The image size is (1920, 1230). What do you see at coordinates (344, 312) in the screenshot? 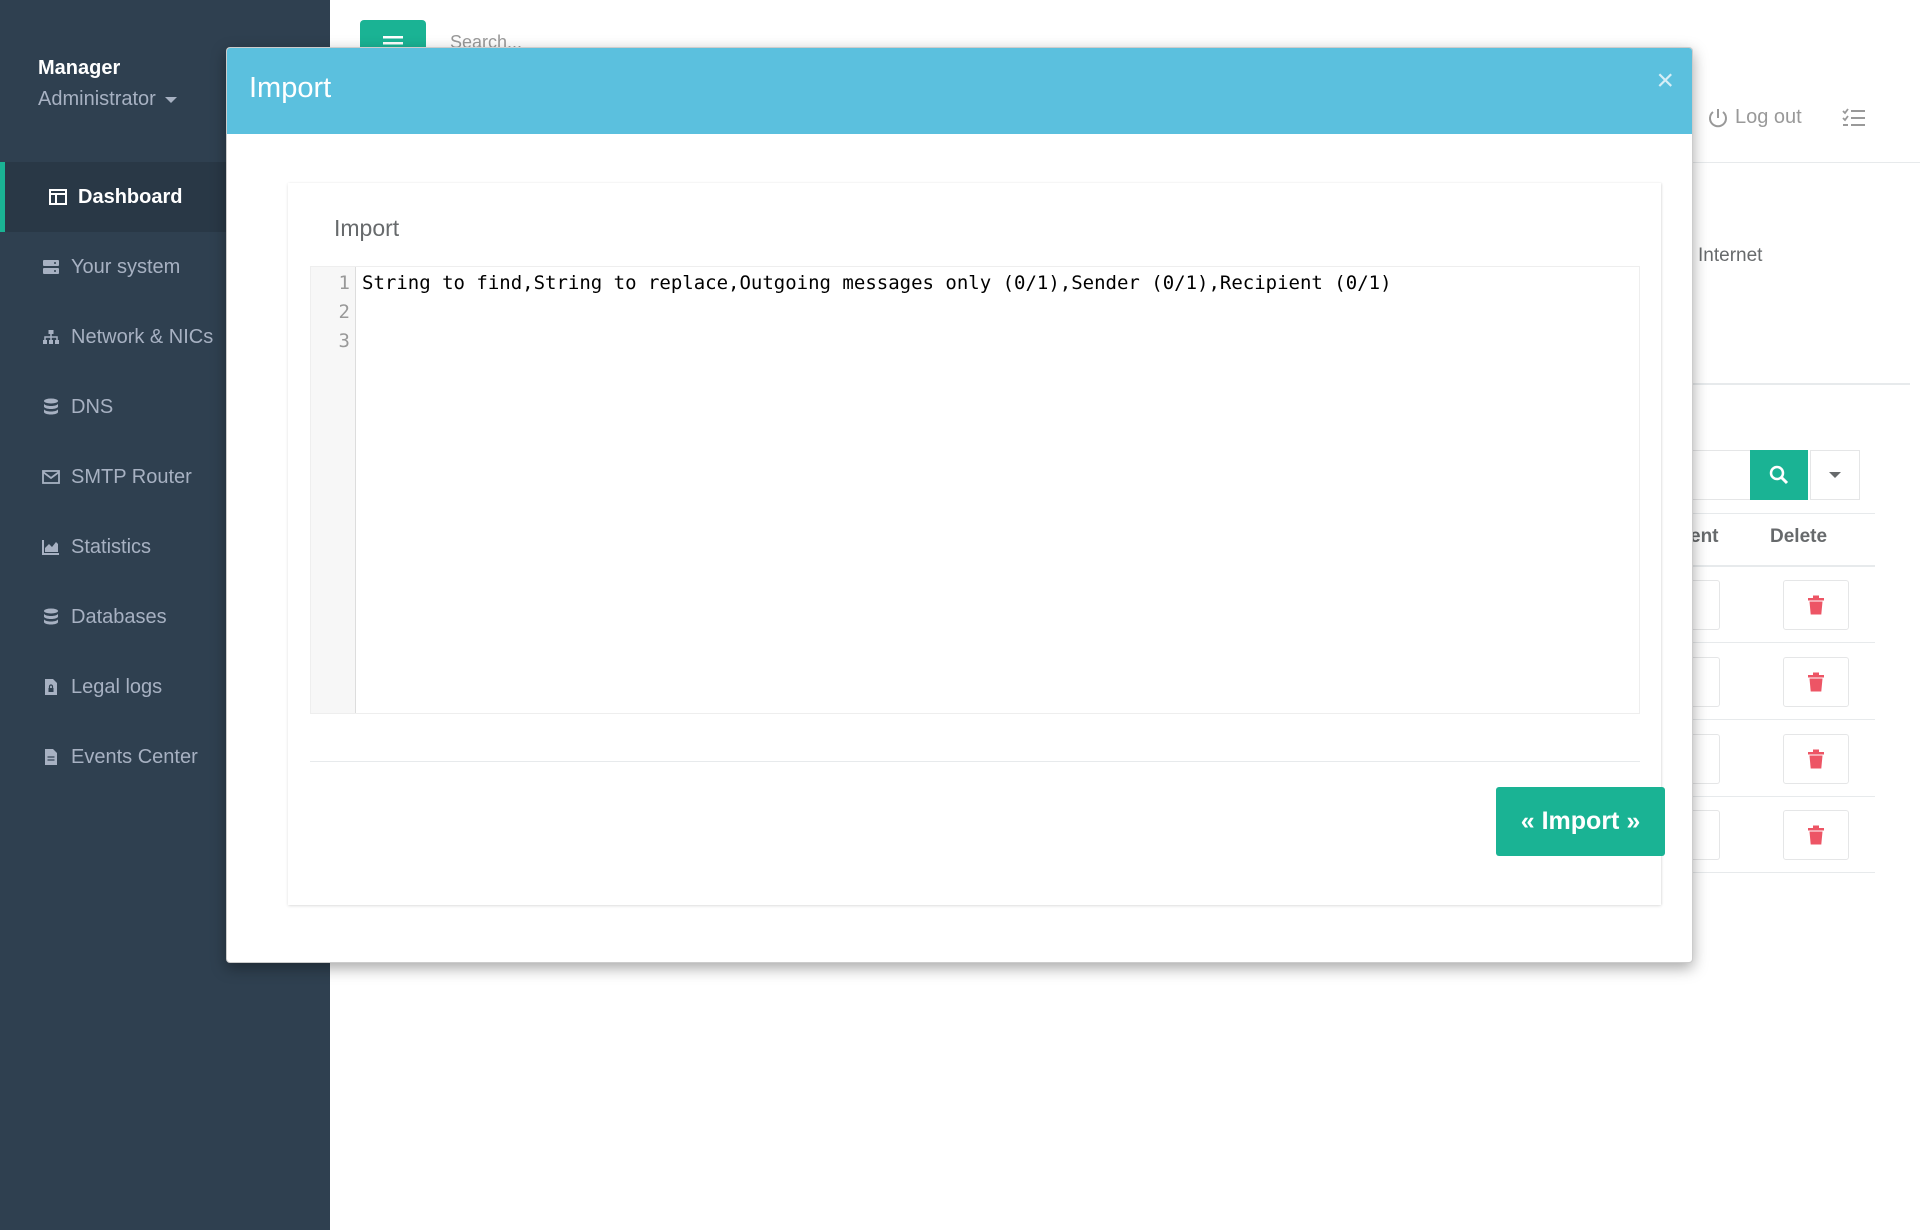
I see `line-number: 2` at bounding box center [344, 312].